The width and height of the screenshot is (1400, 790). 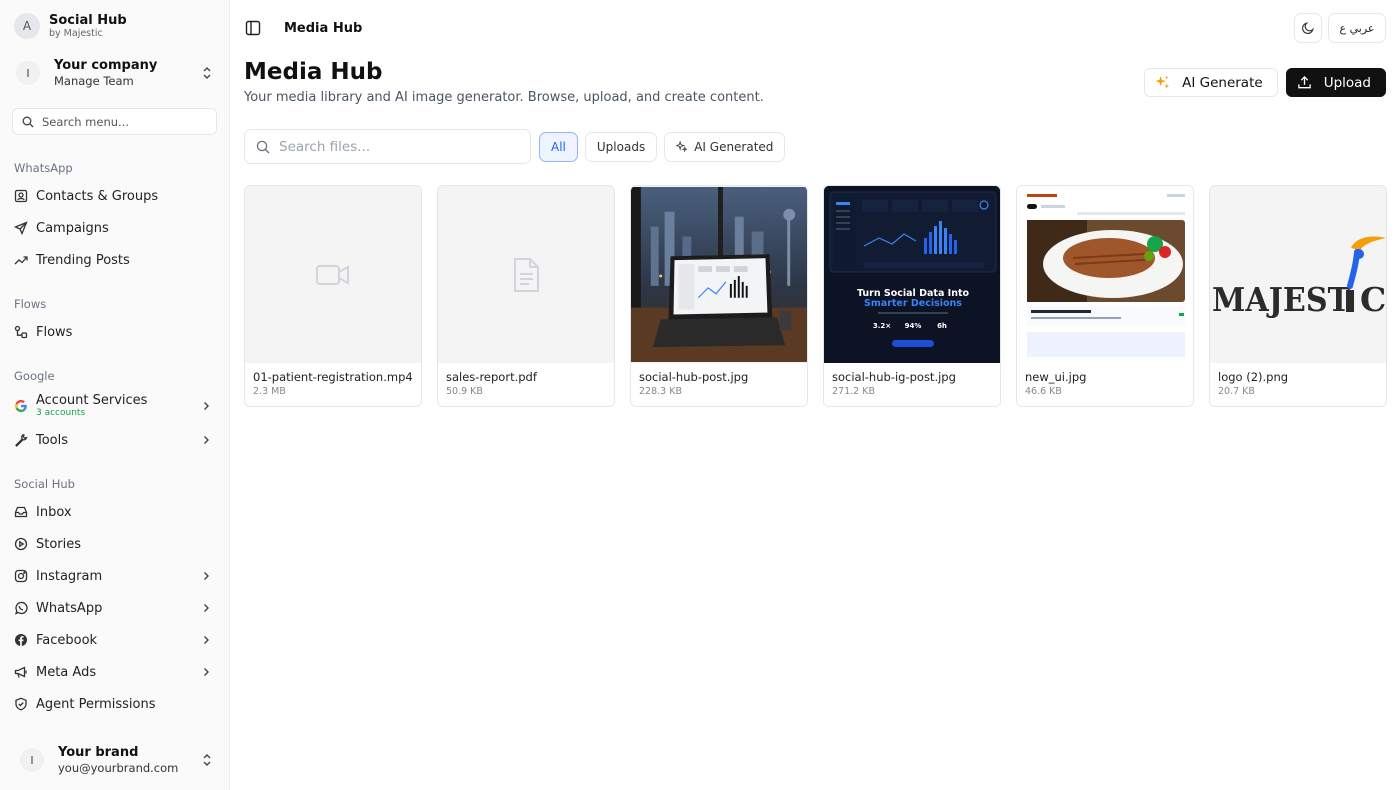 I want to click on whatsapp-icon, so click(x=21, y=608).